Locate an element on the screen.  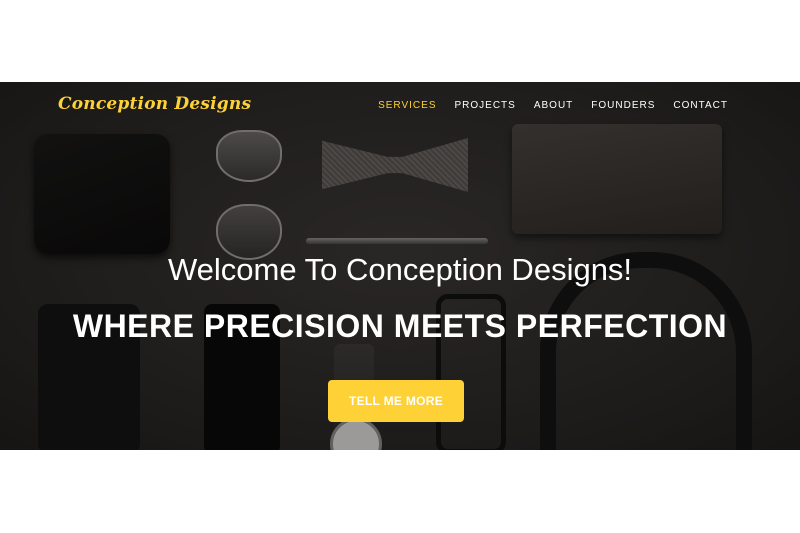
nav-item-contact: CONTACT is located at coordinates (700, 105).